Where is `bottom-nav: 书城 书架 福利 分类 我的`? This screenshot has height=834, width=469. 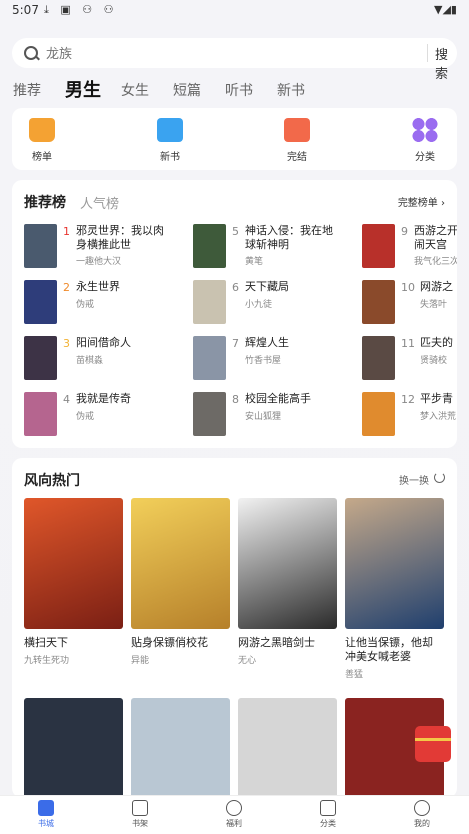 bottom-nav: 书城 书架 福利 分类 我的 is located at coordinates (234, 814).